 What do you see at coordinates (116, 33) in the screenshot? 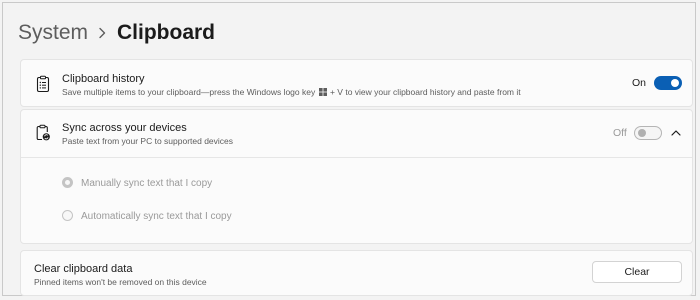
I see `breadcrumb: System Clipboard` at bounding box center [116, 33].